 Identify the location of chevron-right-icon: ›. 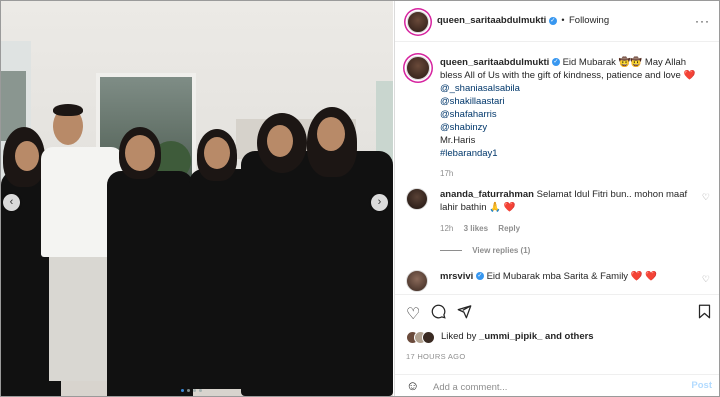
(379, 202).